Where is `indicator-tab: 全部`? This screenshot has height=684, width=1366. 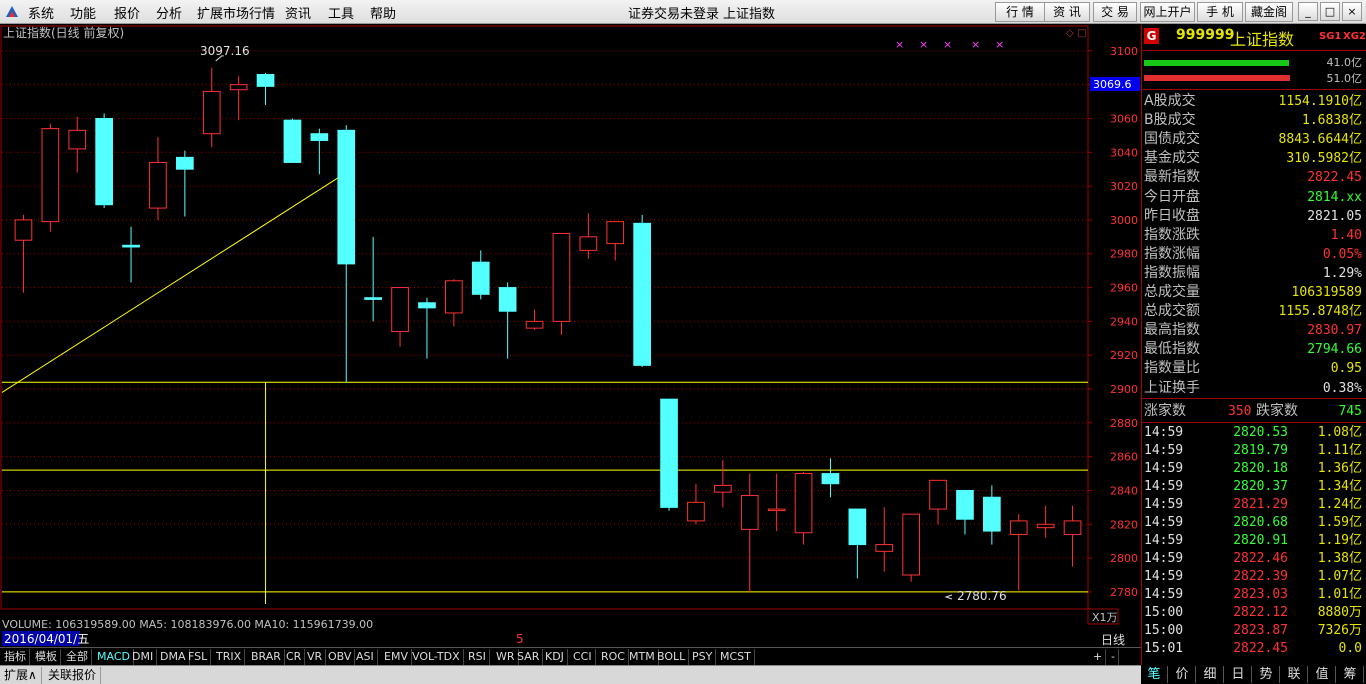 indicator-tab: 全部 is located at coordinates (77, 657).